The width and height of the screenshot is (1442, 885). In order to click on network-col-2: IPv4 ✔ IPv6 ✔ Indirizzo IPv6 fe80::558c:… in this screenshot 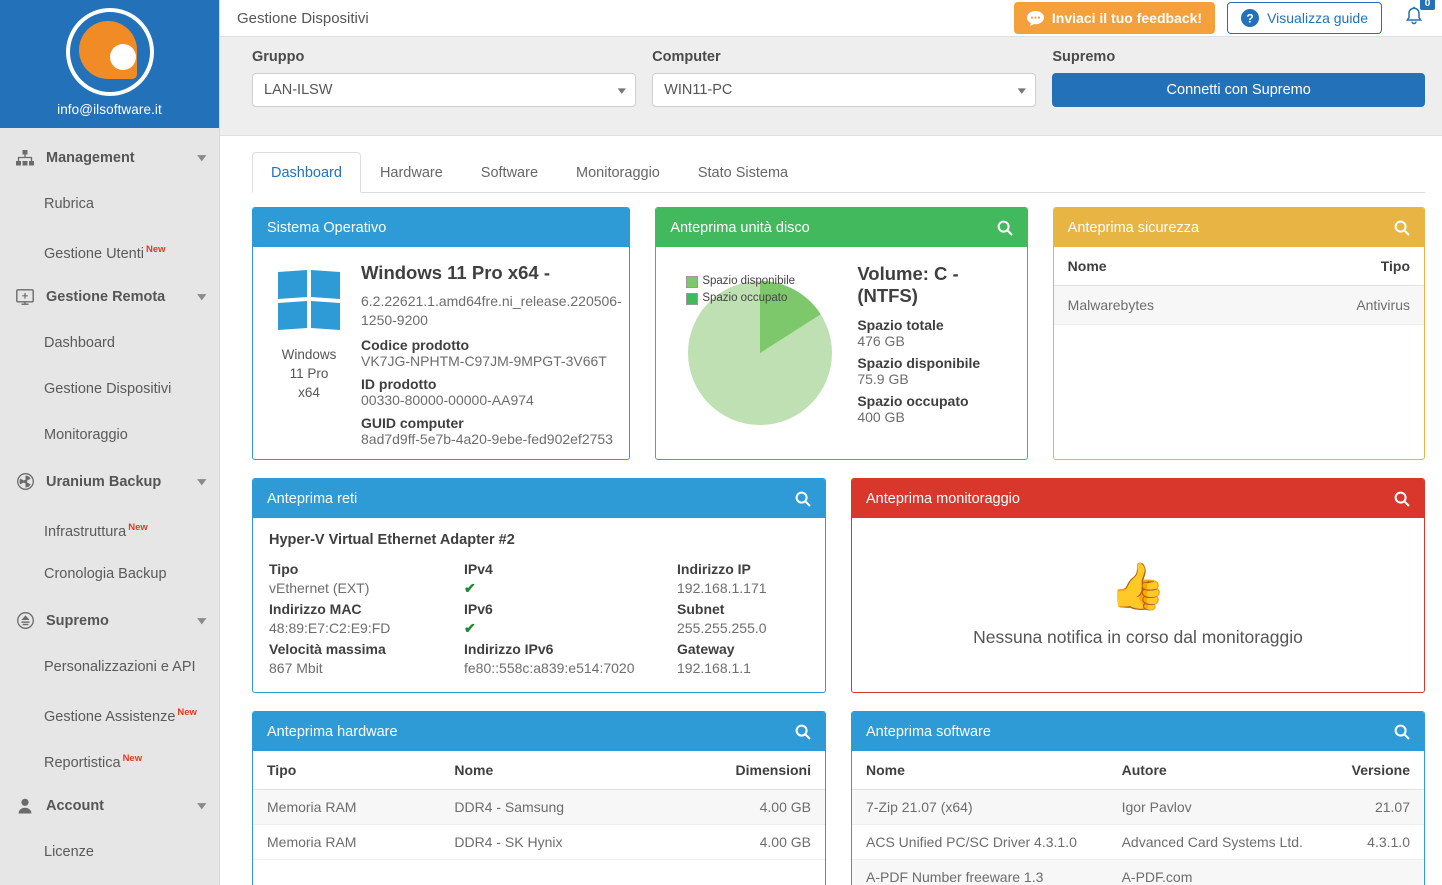, I will do `click(570, 620)`.